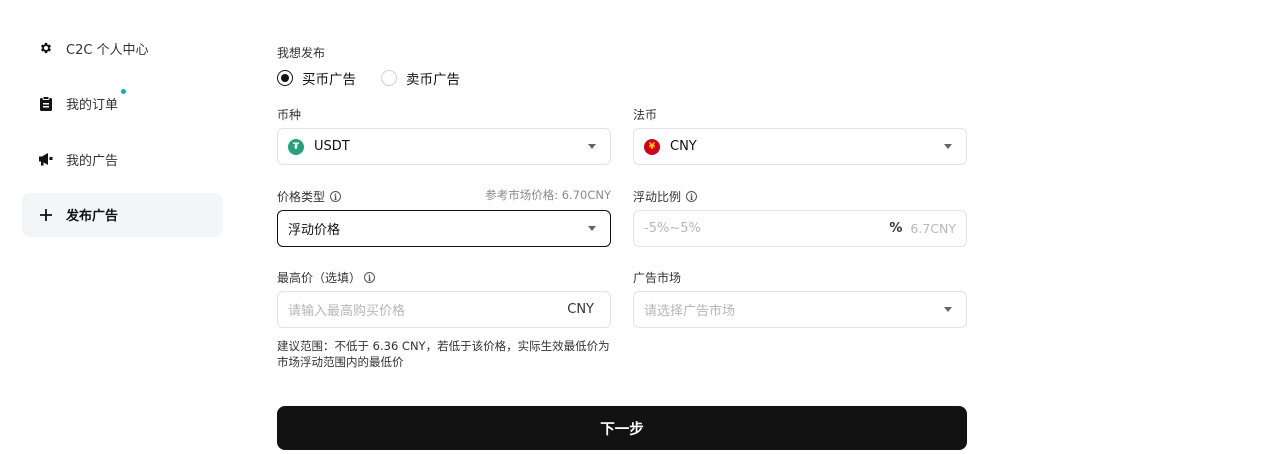  I want to click on sidebar-item-my-orders: 我的订单, so click(122, 104).